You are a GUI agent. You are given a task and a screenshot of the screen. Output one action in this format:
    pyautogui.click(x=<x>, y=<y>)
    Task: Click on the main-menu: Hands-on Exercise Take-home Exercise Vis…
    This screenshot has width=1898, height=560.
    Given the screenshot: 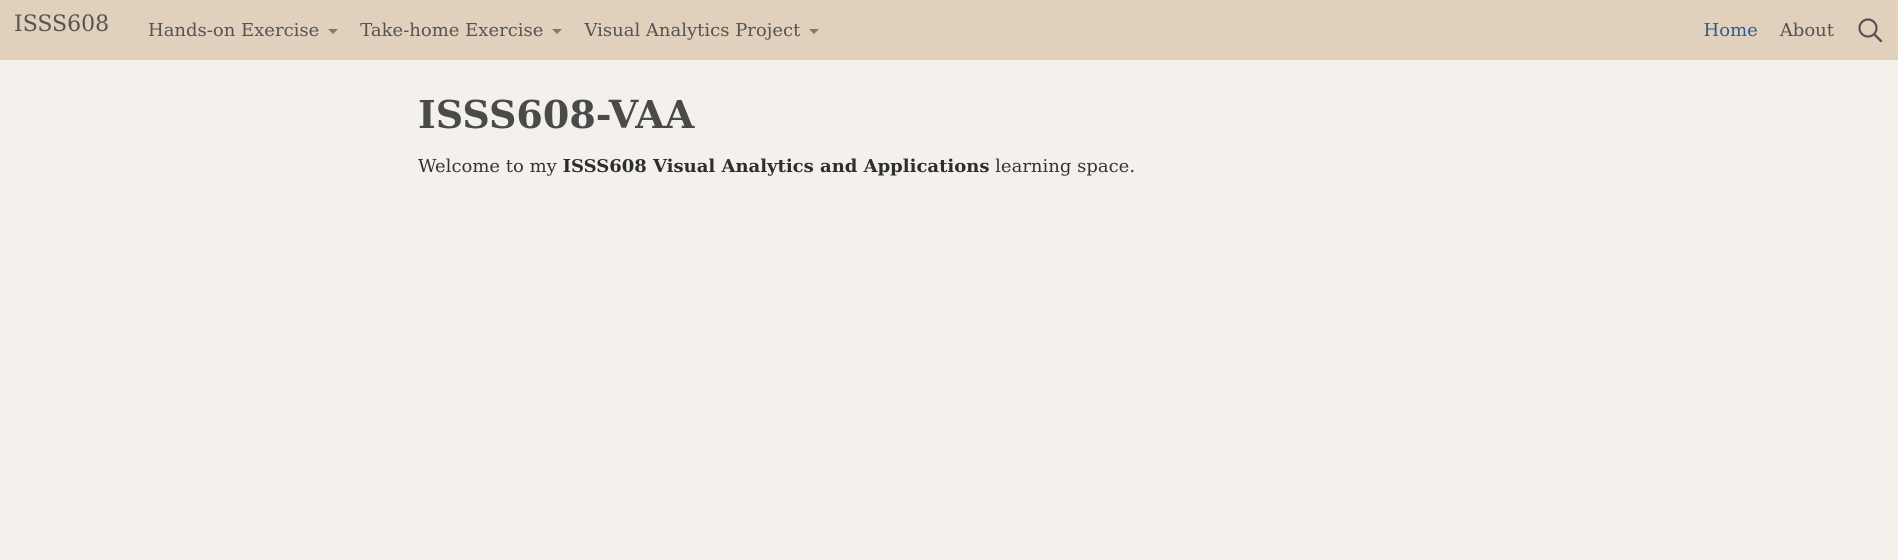 What is the action you would take?
    pyautogui.click(x=494, y=30)
    